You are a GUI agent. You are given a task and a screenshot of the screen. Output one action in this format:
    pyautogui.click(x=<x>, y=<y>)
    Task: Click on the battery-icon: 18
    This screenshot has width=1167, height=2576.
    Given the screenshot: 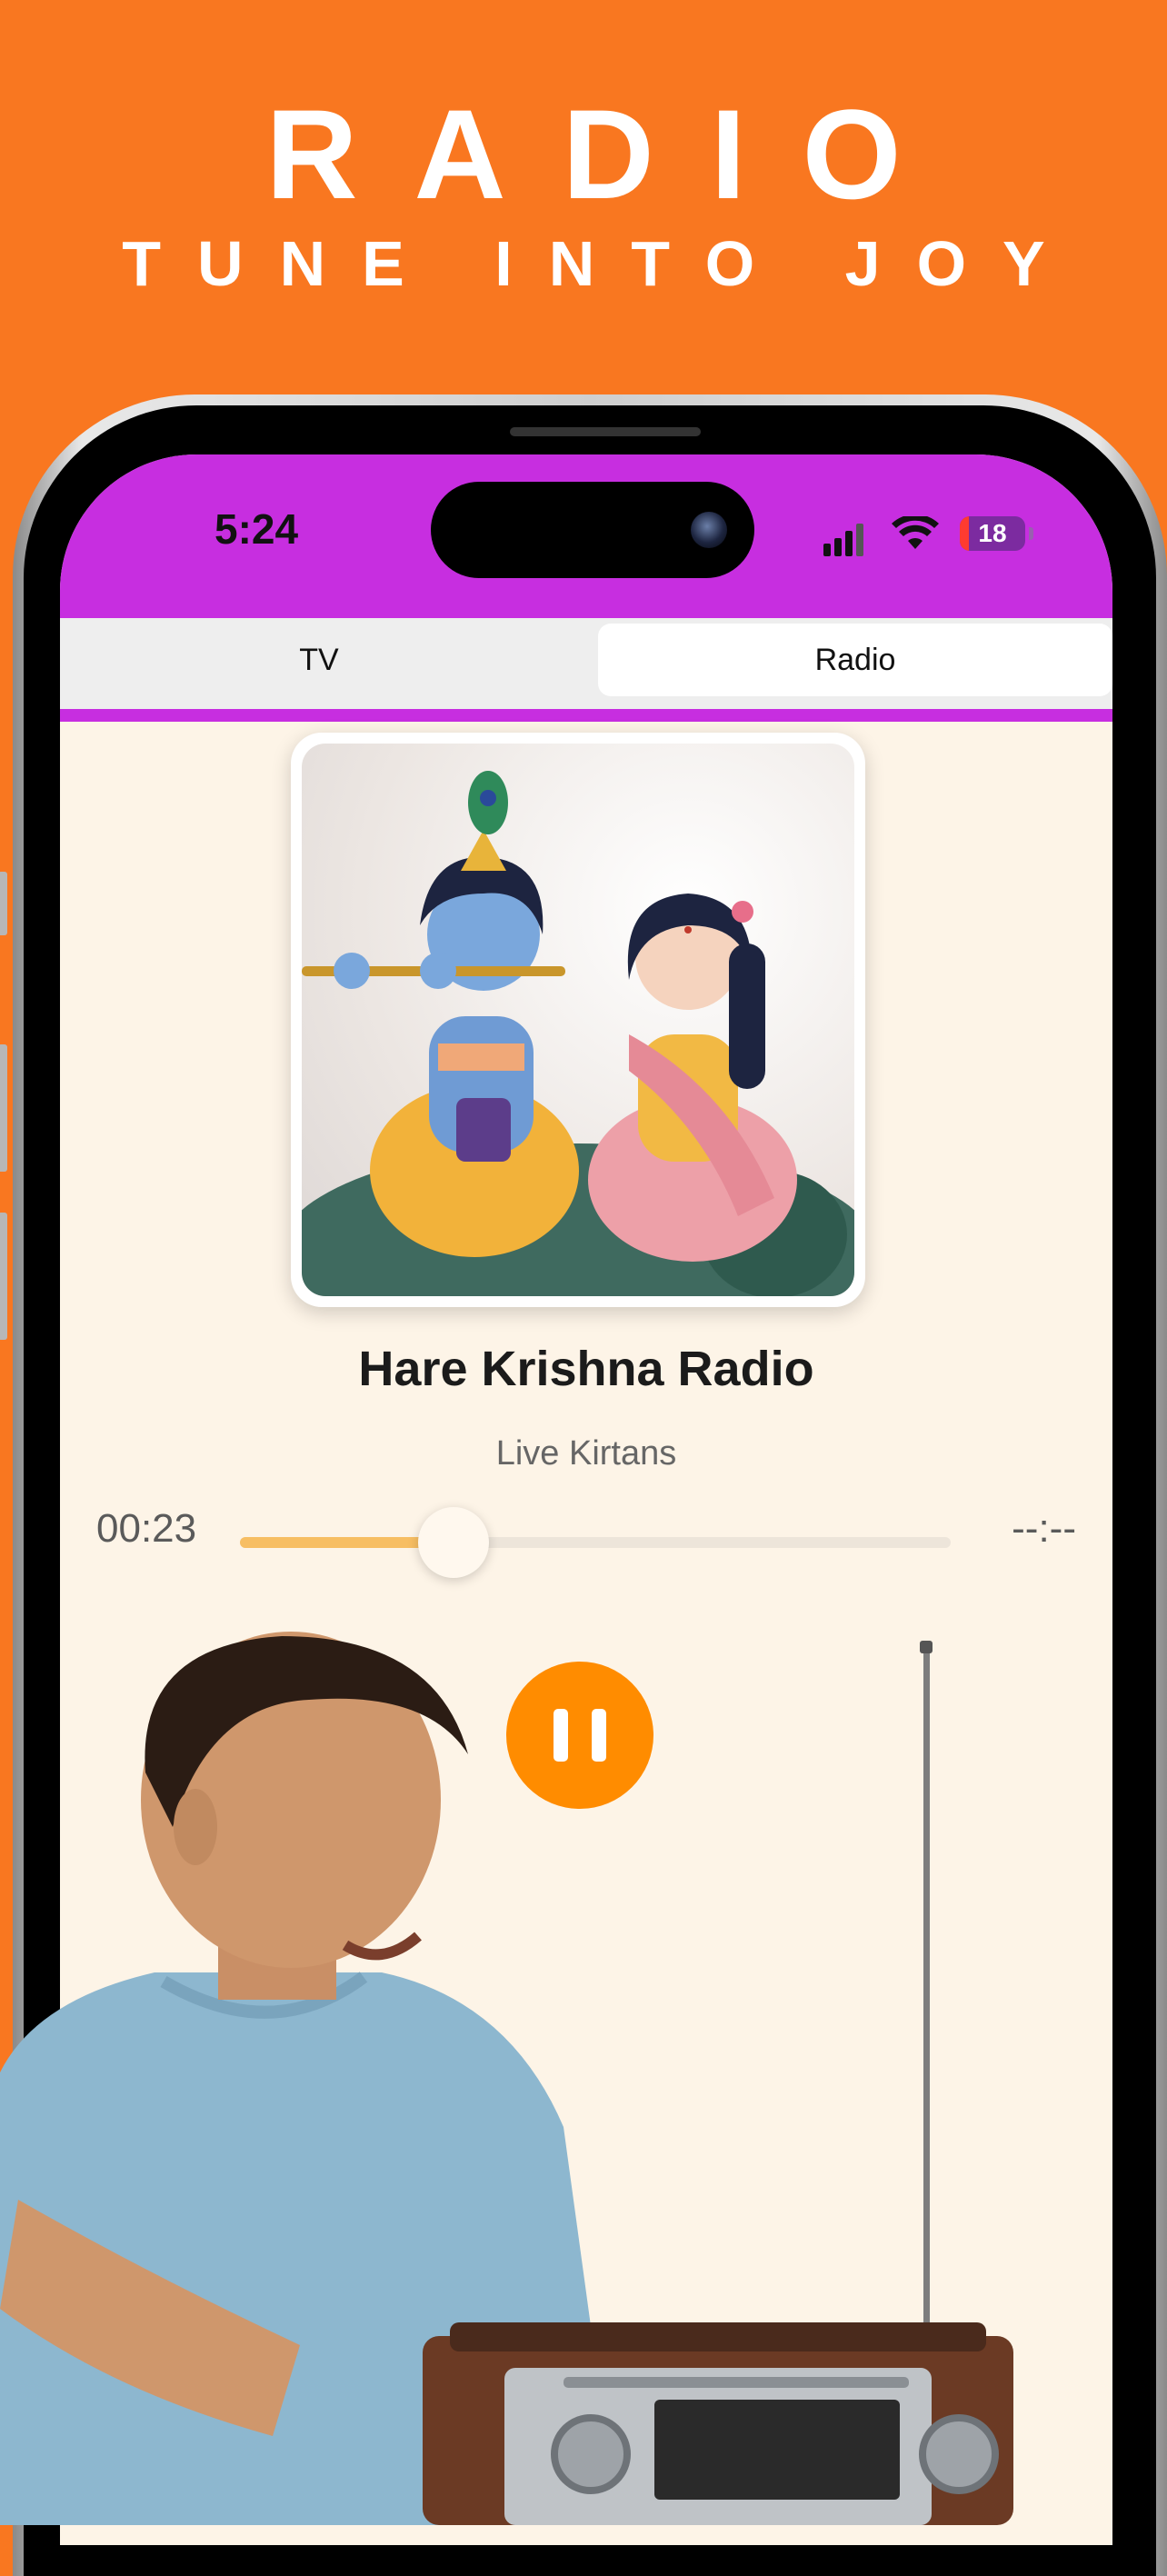 What is the action you would take?
    pyautogui.click(x=992, y=533)
    